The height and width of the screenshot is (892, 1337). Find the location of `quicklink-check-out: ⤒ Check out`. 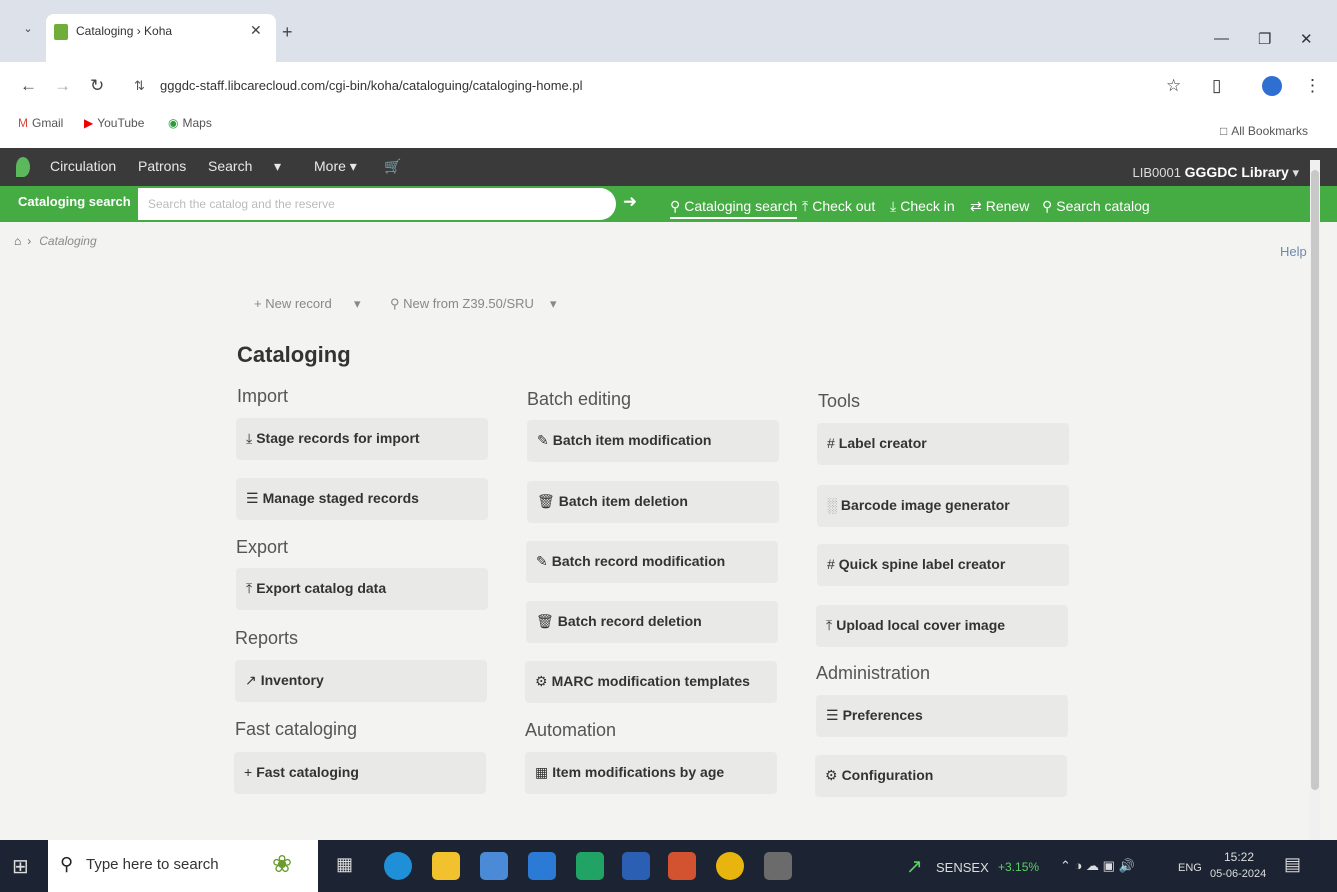

quicklink-check-out: ⤒ Check out is located at coordinates (838, 206).